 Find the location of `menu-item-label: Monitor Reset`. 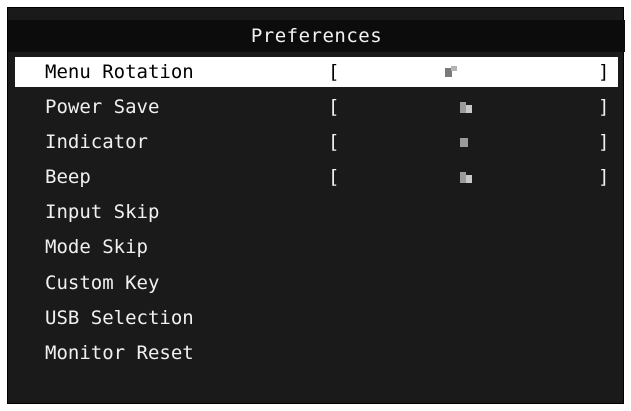

menu-item-label: Monitor Reset is located at coordinates (119, 353).